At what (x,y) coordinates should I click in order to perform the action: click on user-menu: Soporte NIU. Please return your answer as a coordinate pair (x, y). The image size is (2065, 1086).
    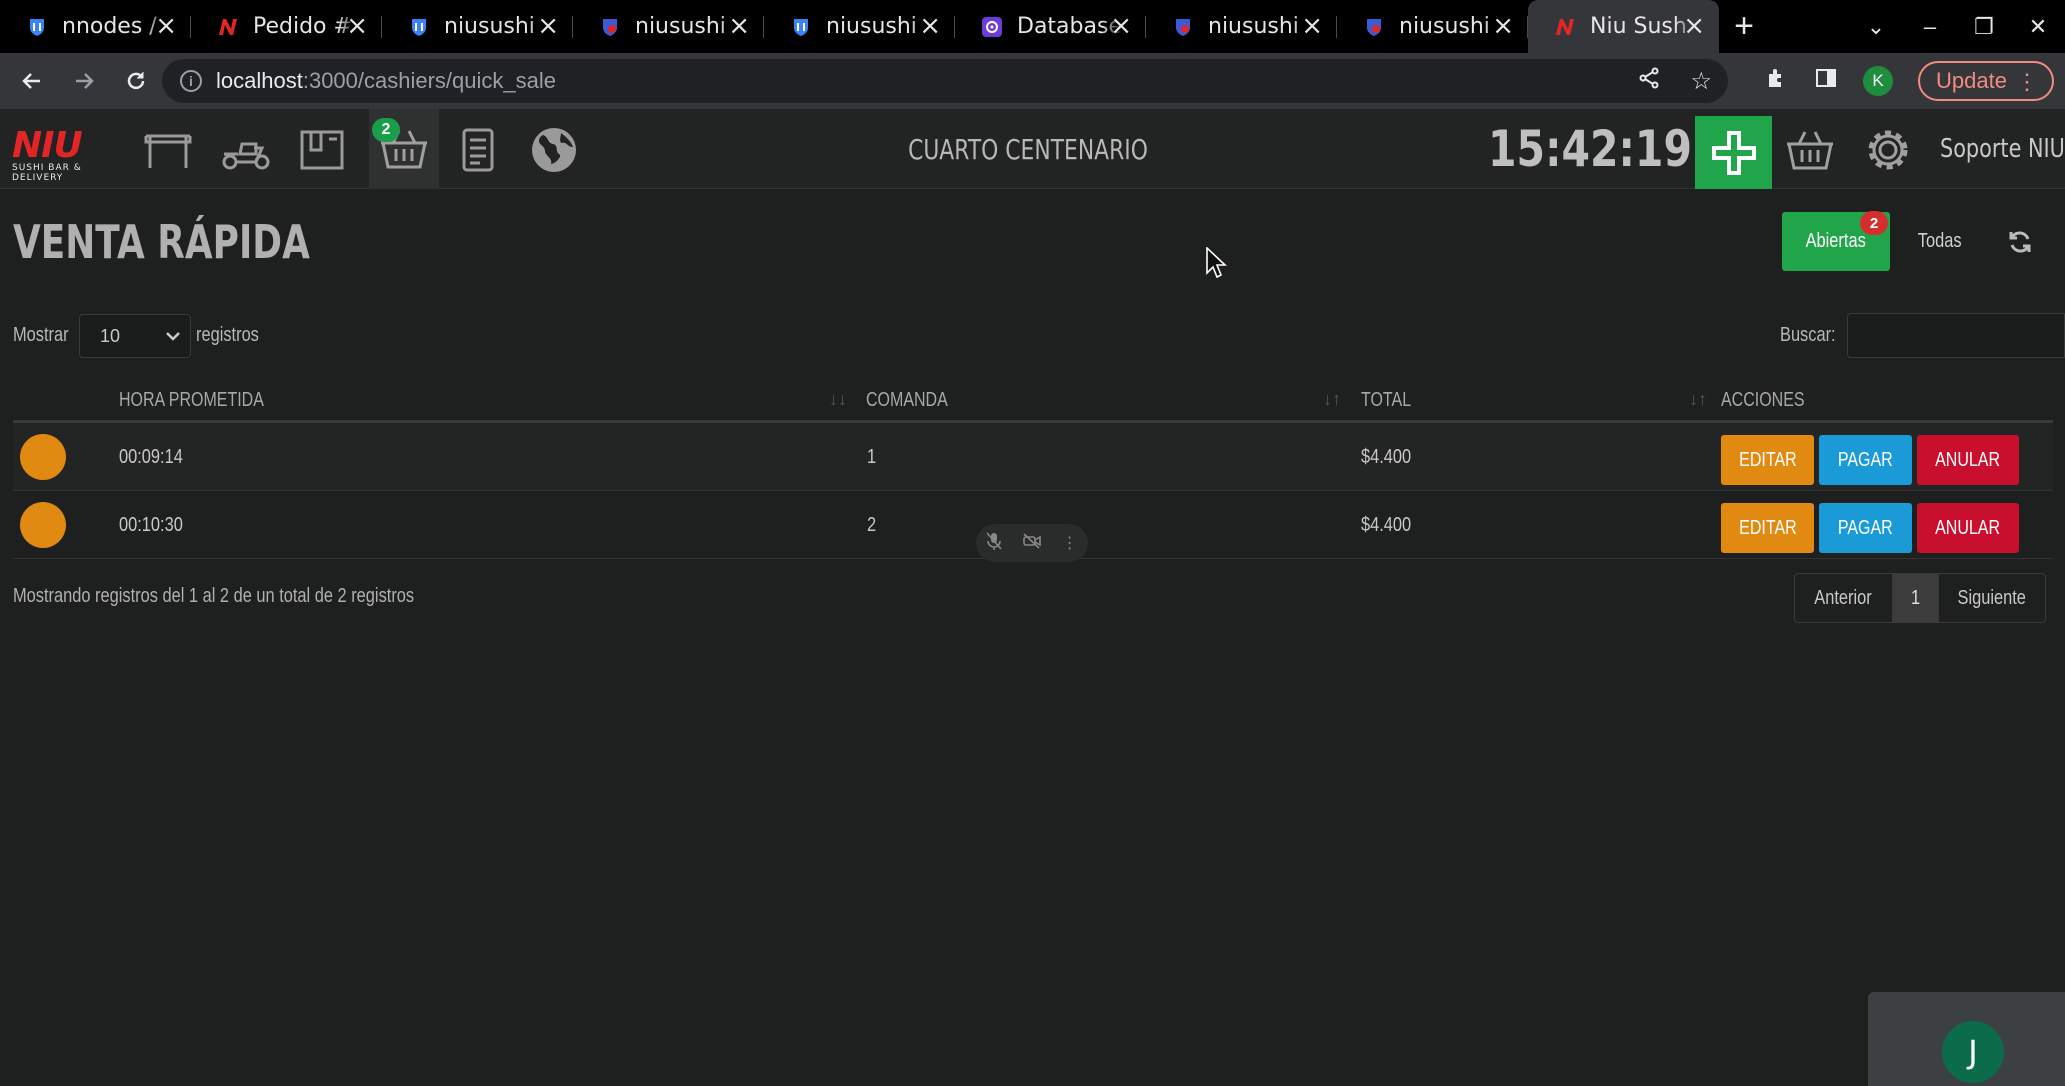
    Looking at the image, I should click on (2002, 149).